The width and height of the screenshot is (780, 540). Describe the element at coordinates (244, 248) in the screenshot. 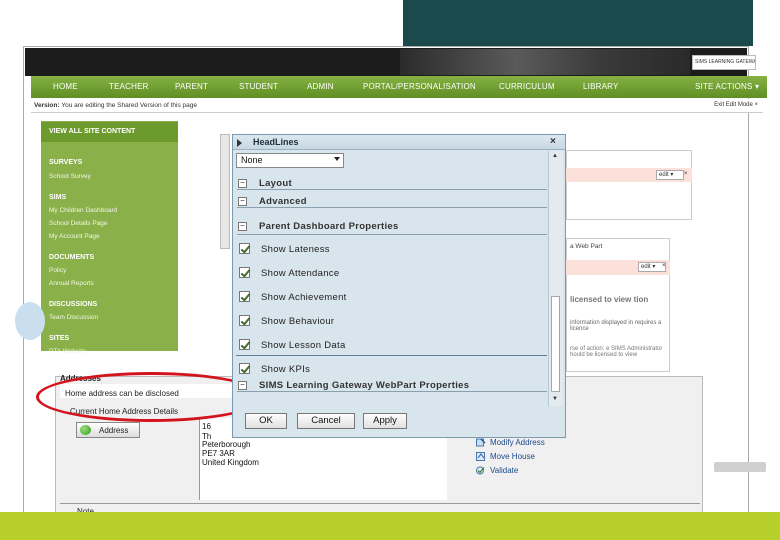

I see `show-lateness-checkbox` at that location.